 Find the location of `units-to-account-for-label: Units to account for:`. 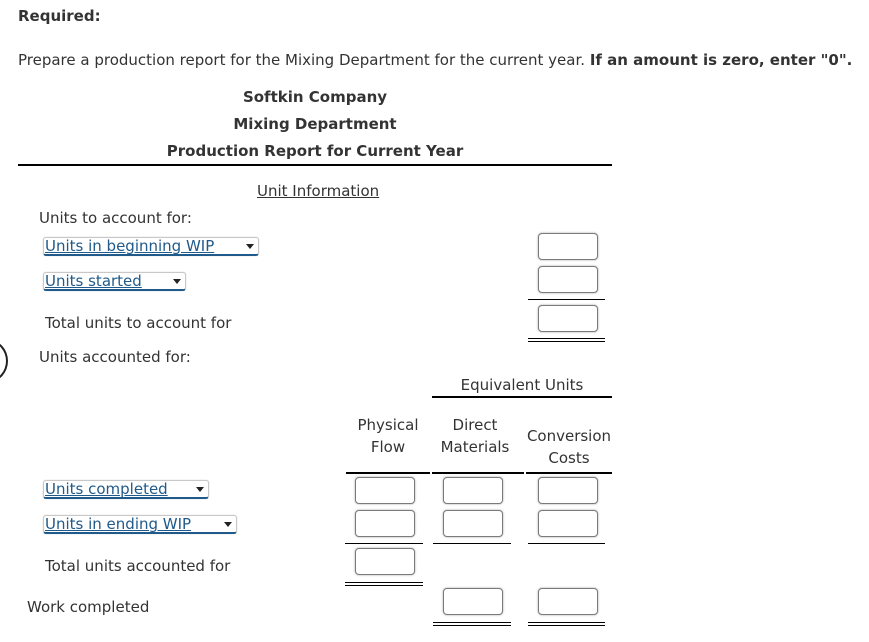

units-to-account-for-label: Units to account for: is located at coordinates (115, 218).